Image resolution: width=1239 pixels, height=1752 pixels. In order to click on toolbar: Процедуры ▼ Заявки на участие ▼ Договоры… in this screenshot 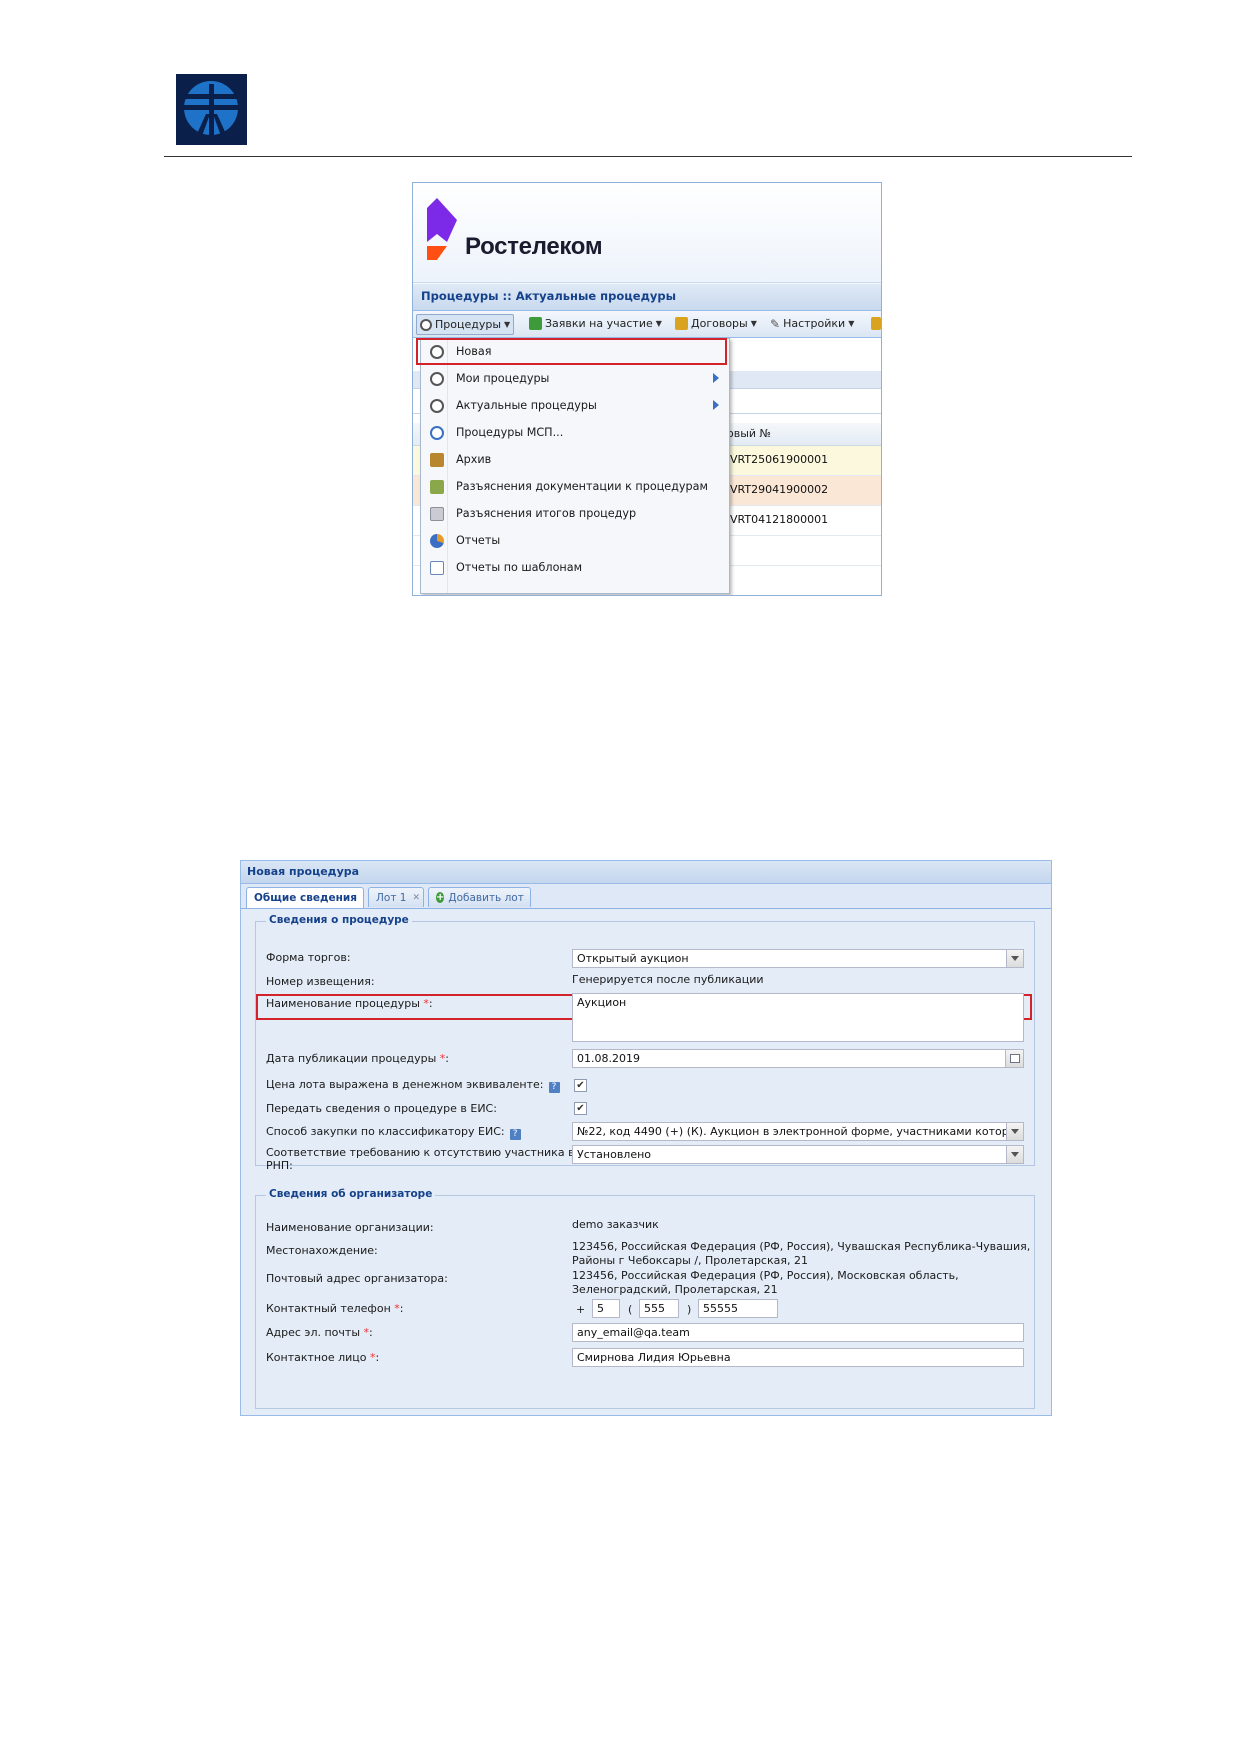, I will do `click(647, 324)`.